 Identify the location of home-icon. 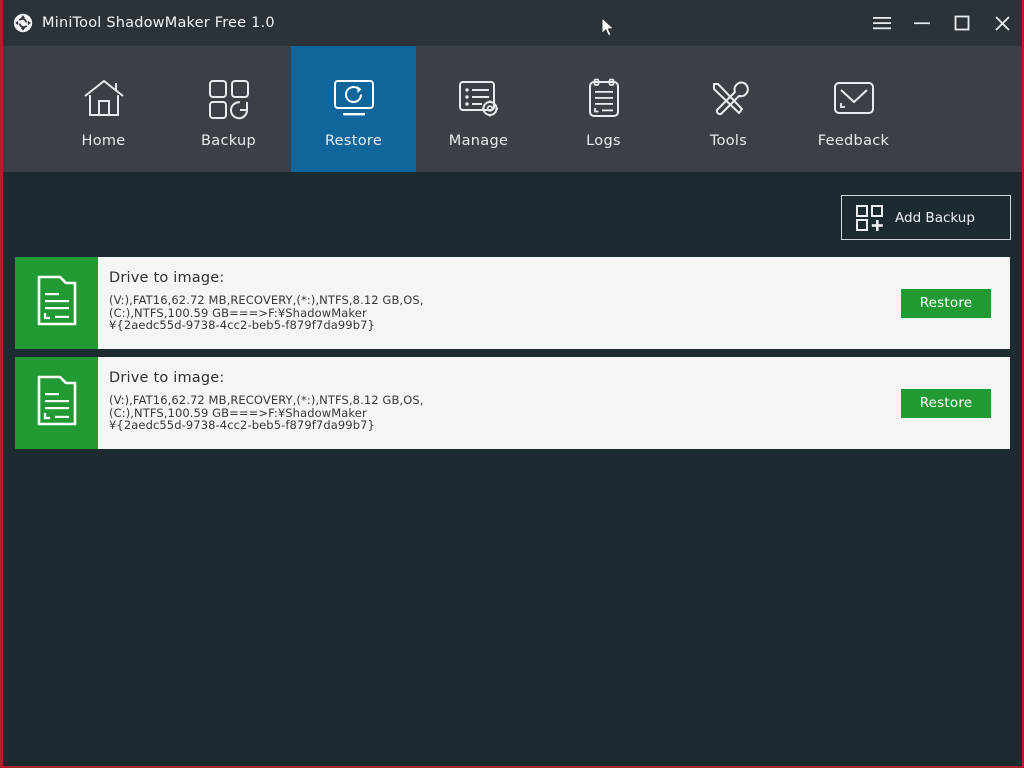
(104, 99).